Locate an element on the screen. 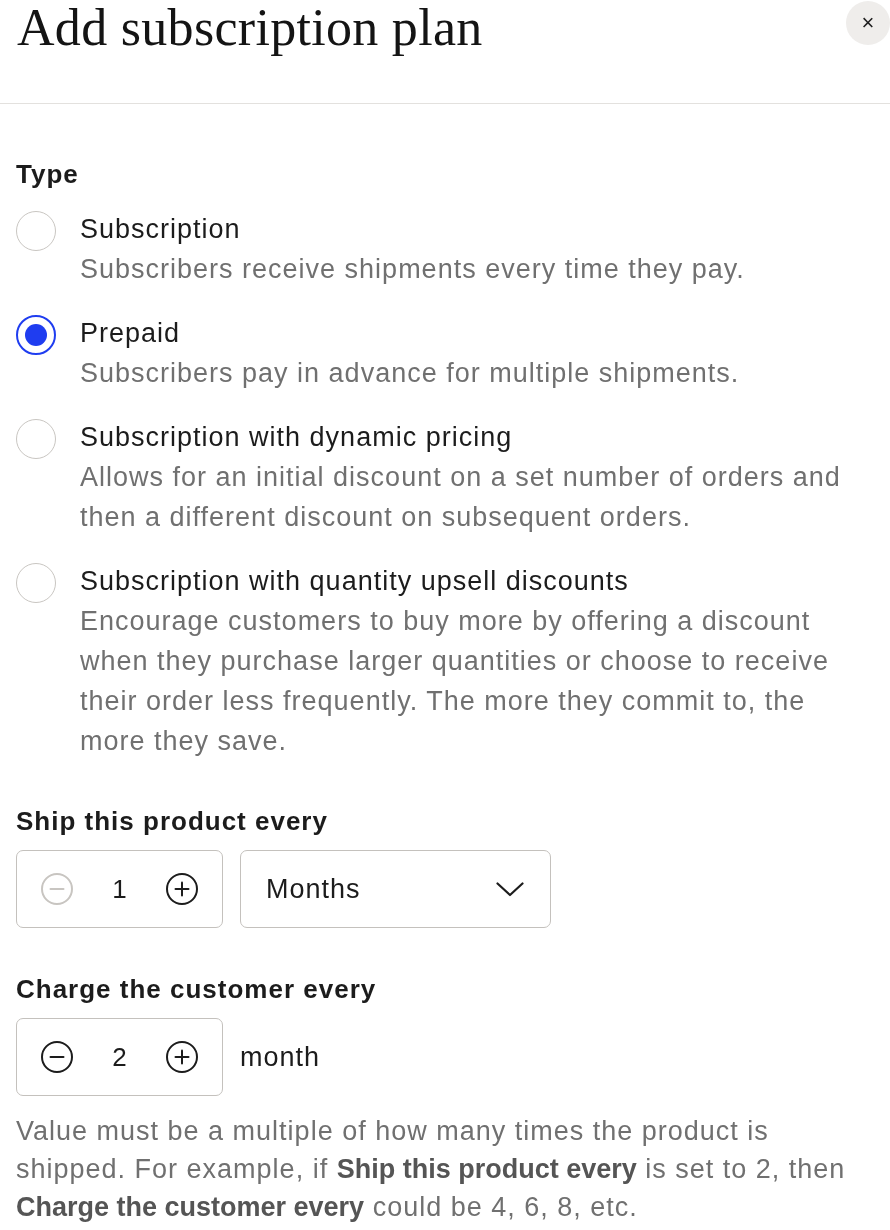  option-label: Subscription with quantity upsell discounts is located at coordinates (354, 581).